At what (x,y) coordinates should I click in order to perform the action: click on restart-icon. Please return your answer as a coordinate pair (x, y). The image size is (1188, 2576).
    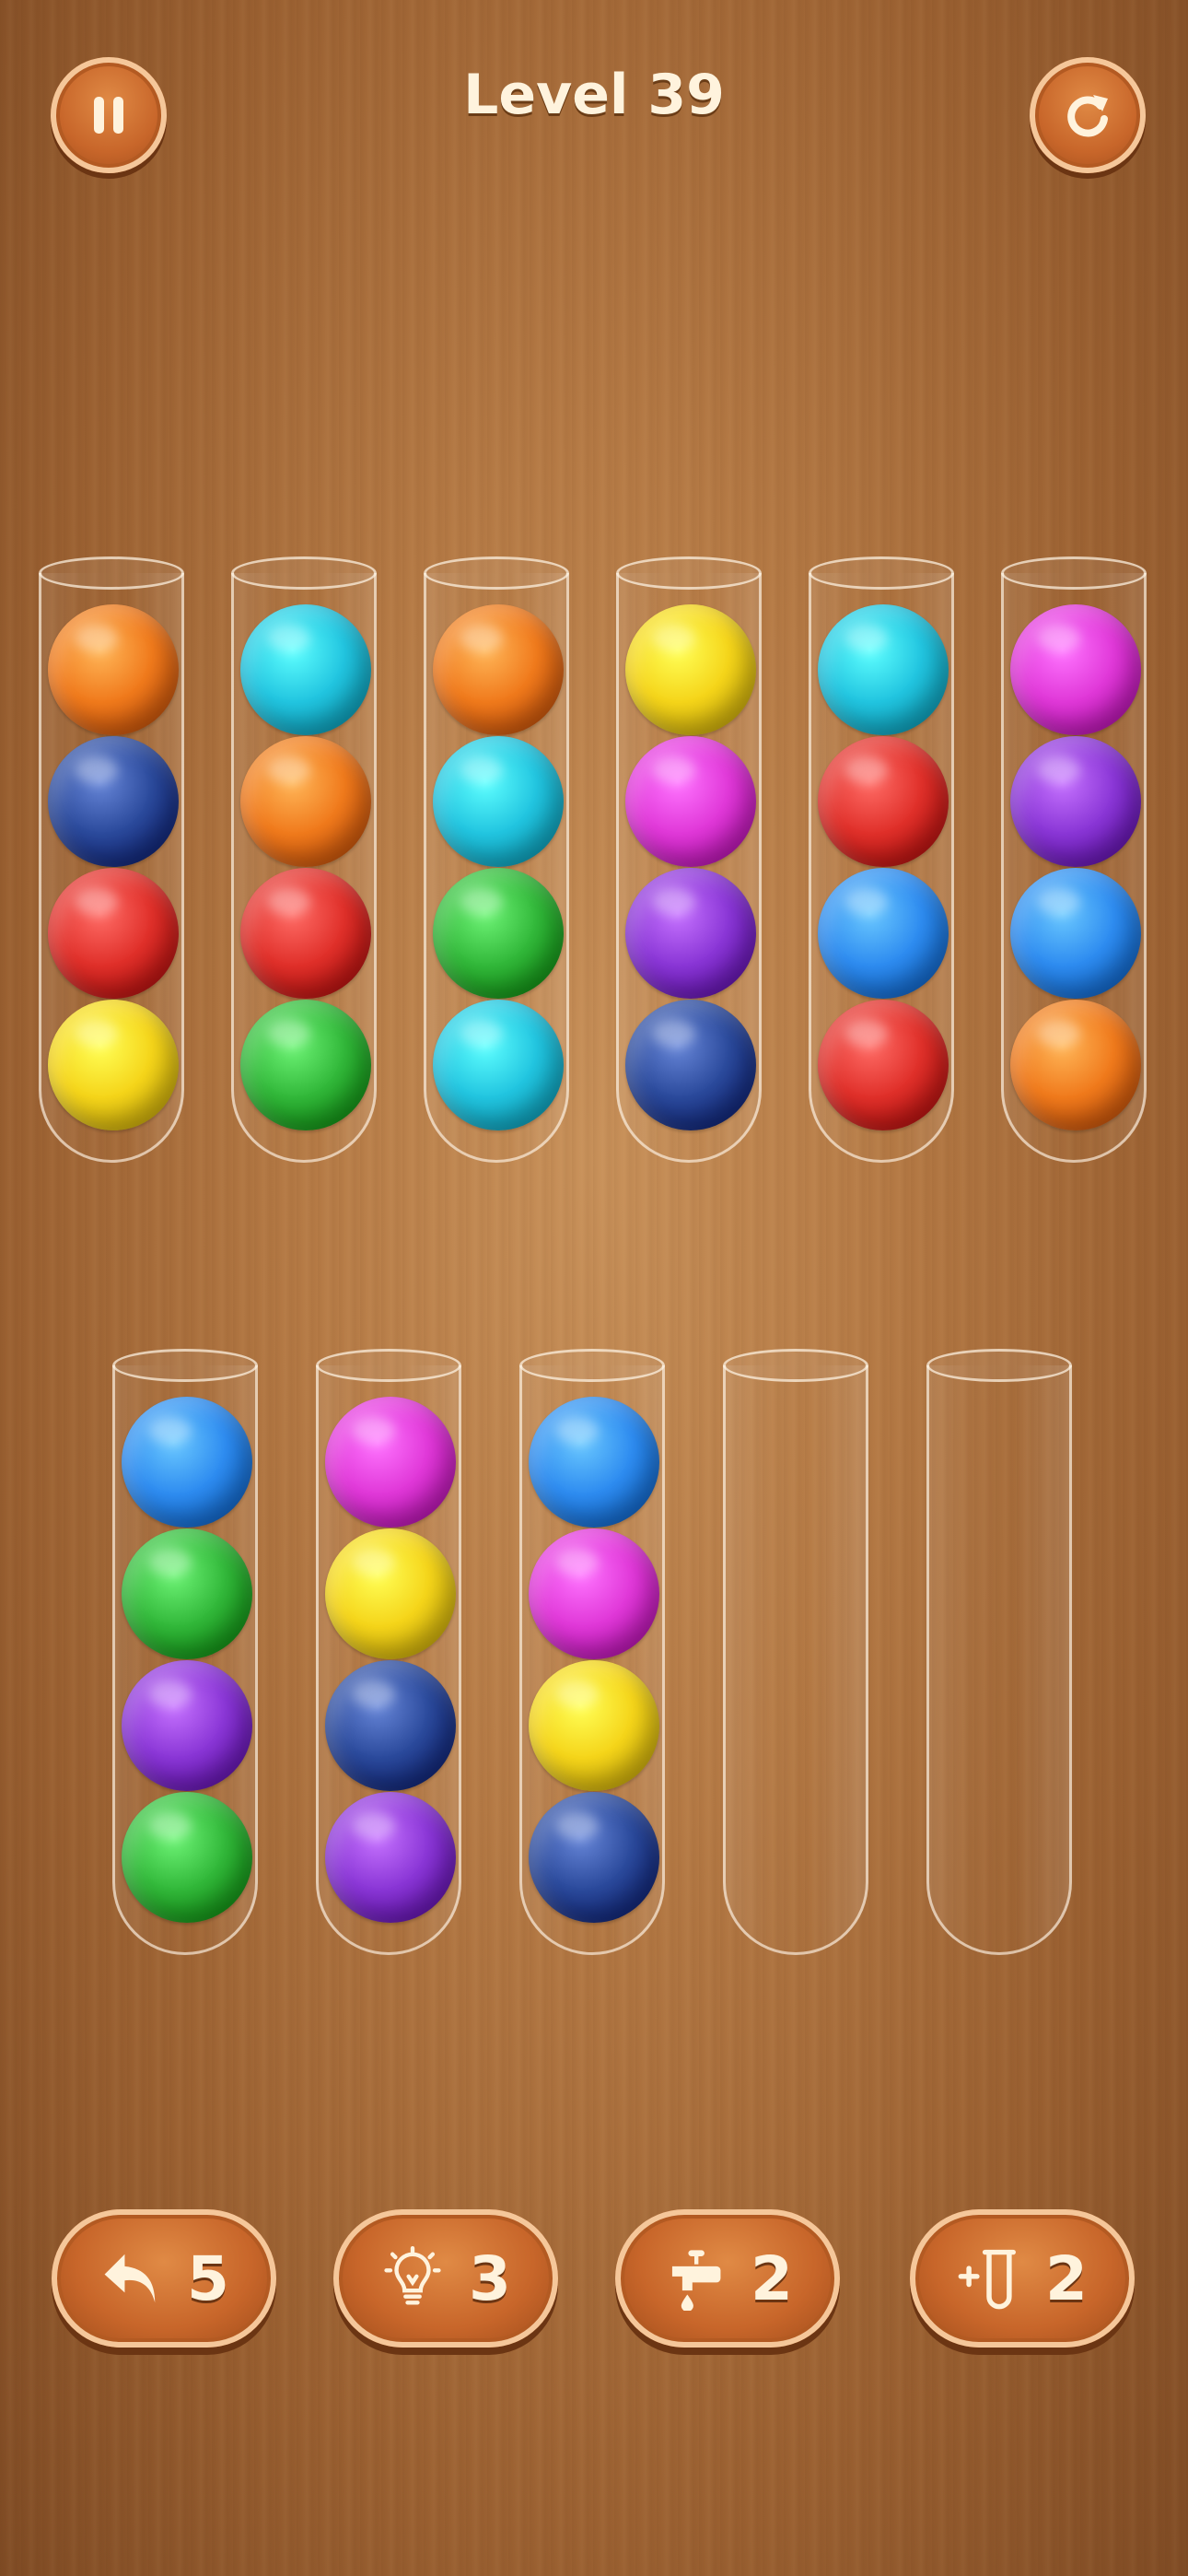
    Looking at the image, I should click on (1087, 116).